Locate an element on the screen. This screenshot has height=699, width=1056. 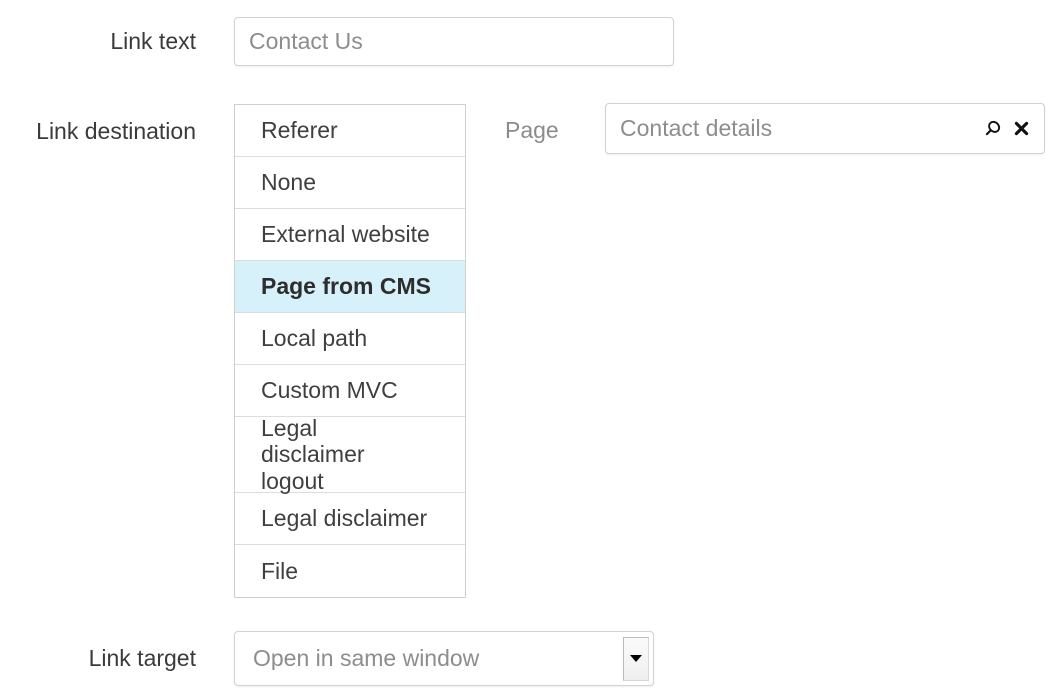
option-label: Local path is located at coordinates (314, 338).